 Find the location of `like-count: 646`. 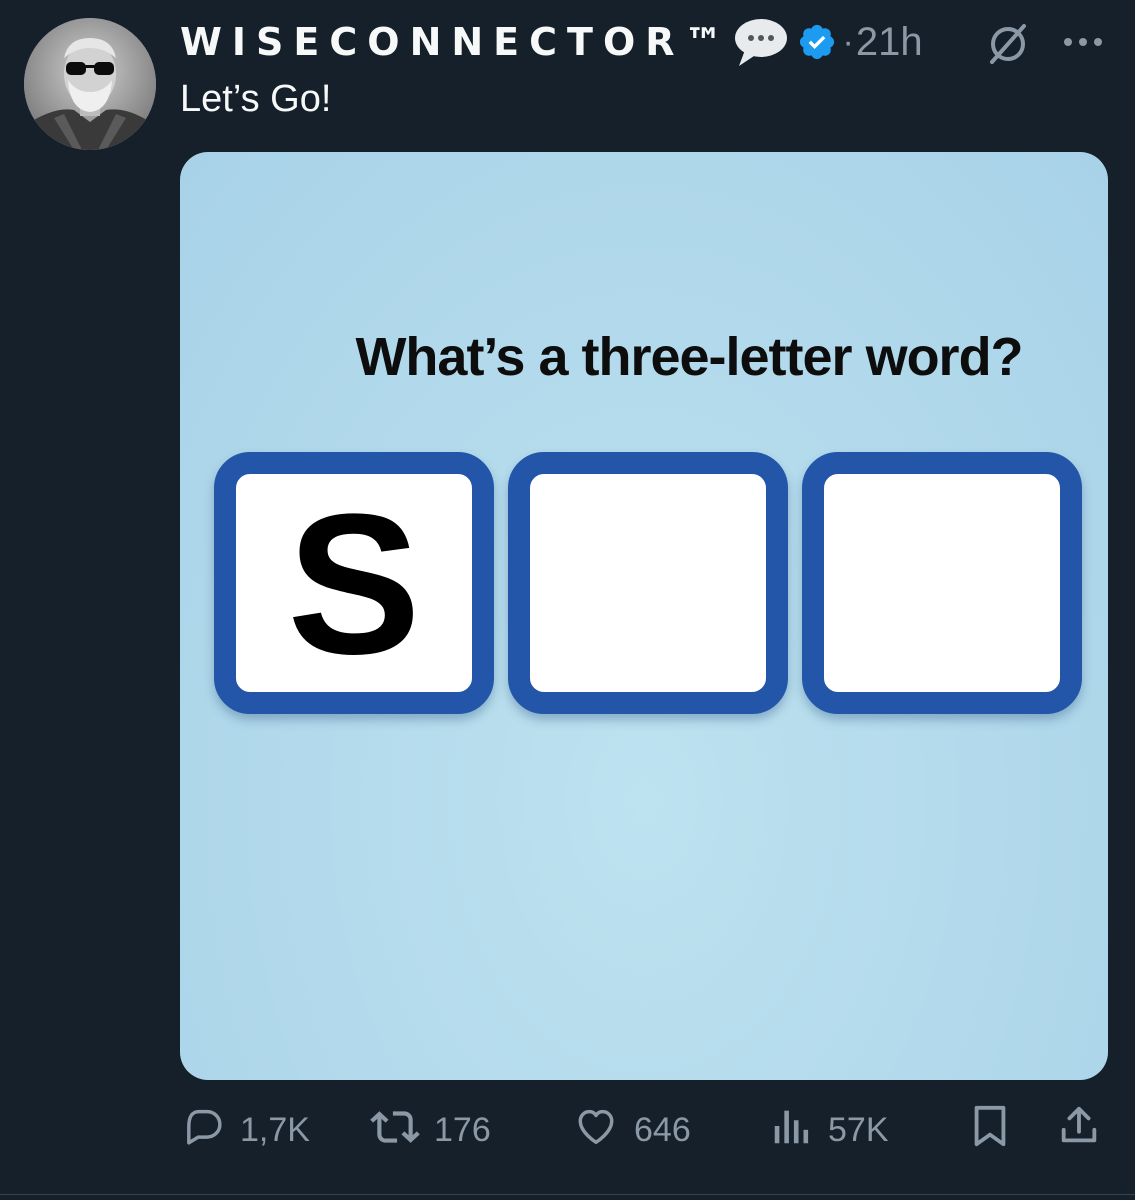

like-count: 646 is located at coordinates (662, 1129).